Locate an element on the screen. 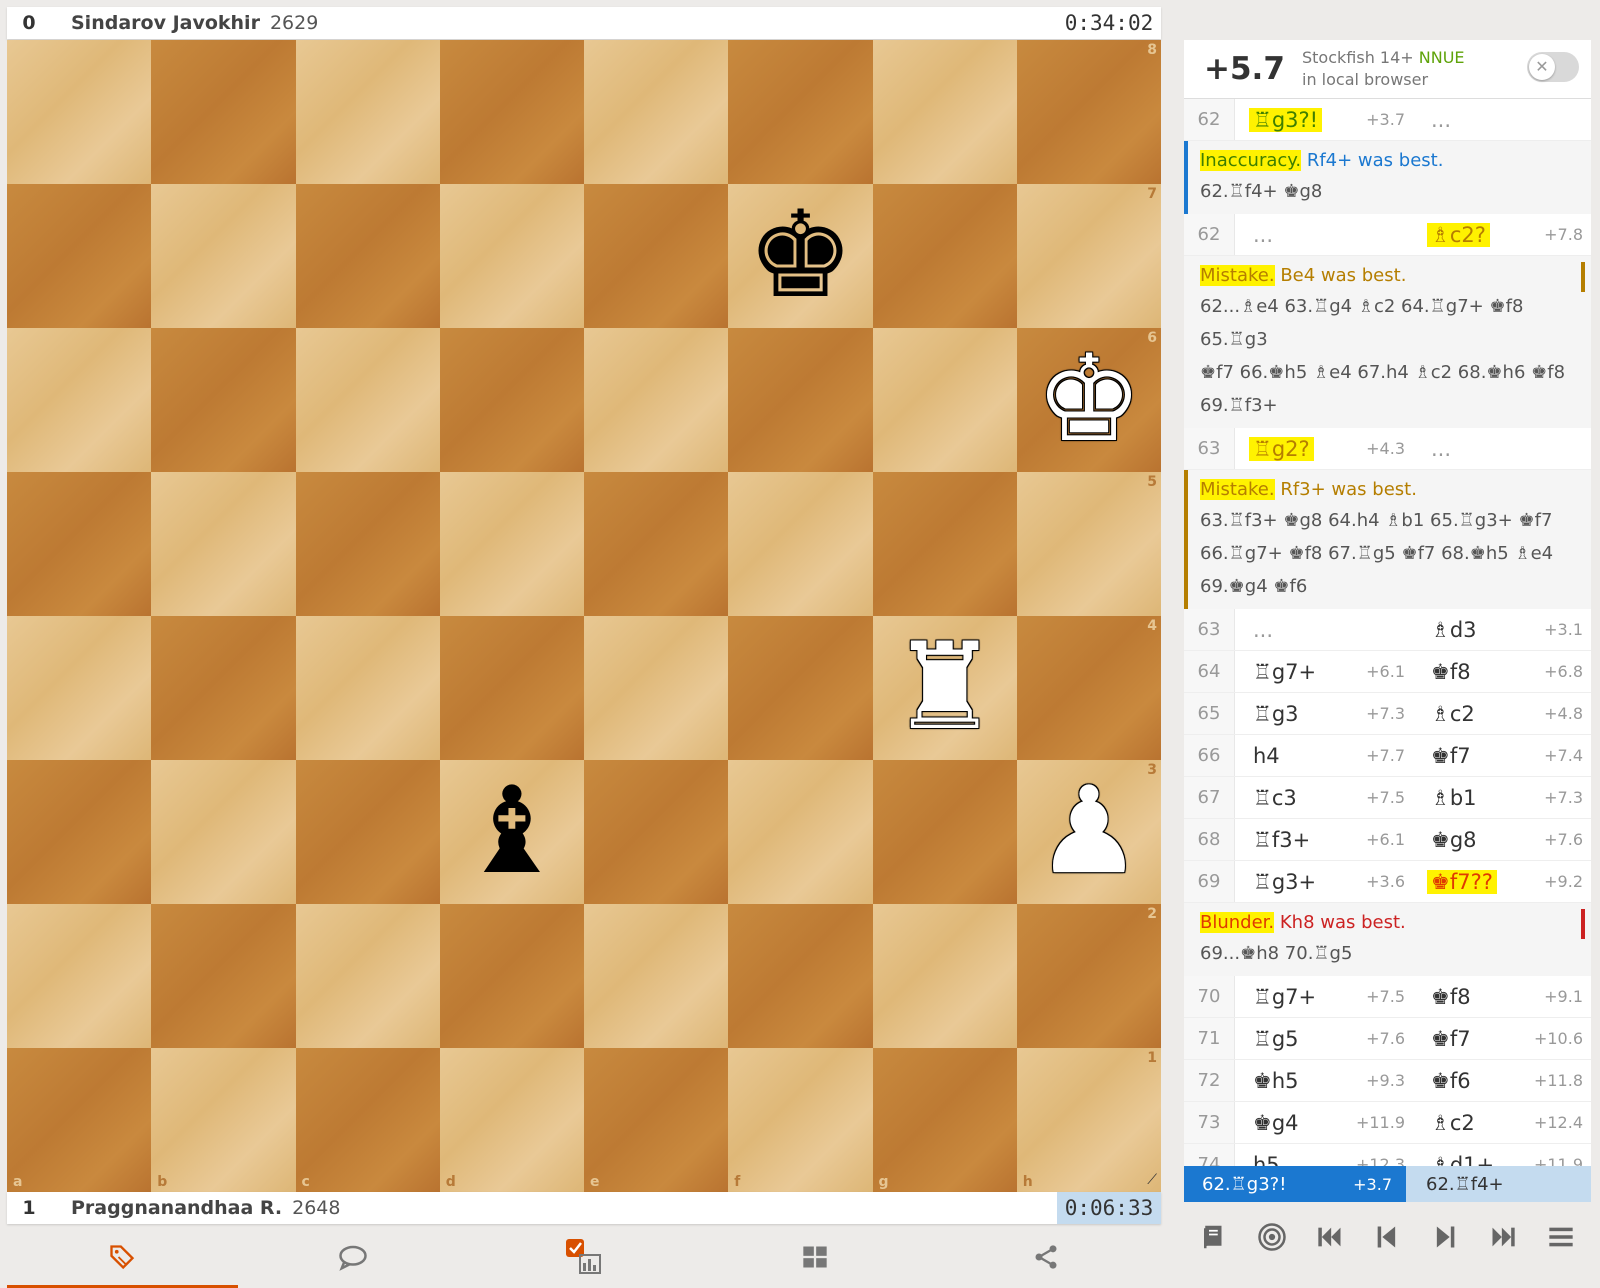 Image resolution: width=1600 pixels, height=1288 pixels. move-black: ♗b1 +7.3 is located at coordinates (1502, 797).